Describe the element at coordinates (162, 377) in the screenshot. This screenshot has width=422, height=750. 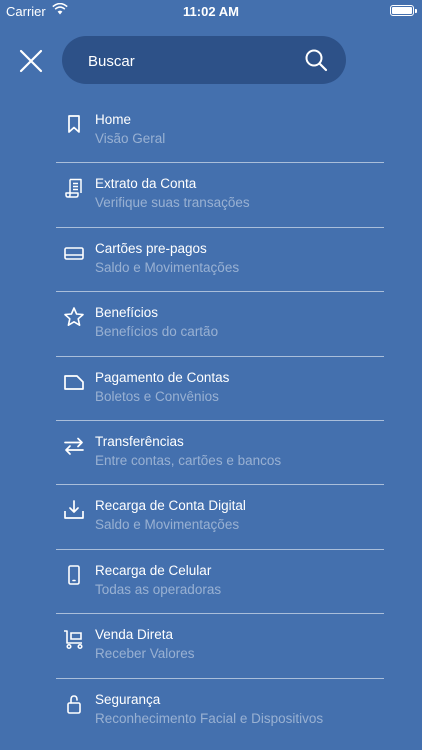
I see `menu-item-title: Pagamento de Contas` at that location.